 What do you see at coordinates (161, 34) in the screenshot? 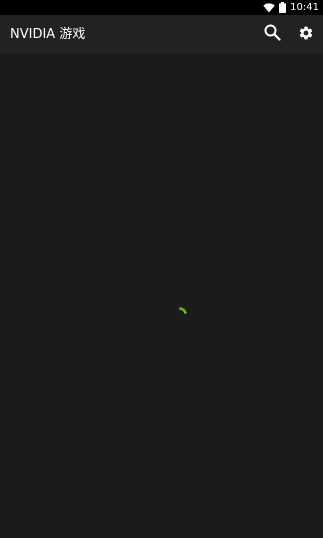
I see `app-bar: NVIDIA 游戏` at bounding box center [161, 34].